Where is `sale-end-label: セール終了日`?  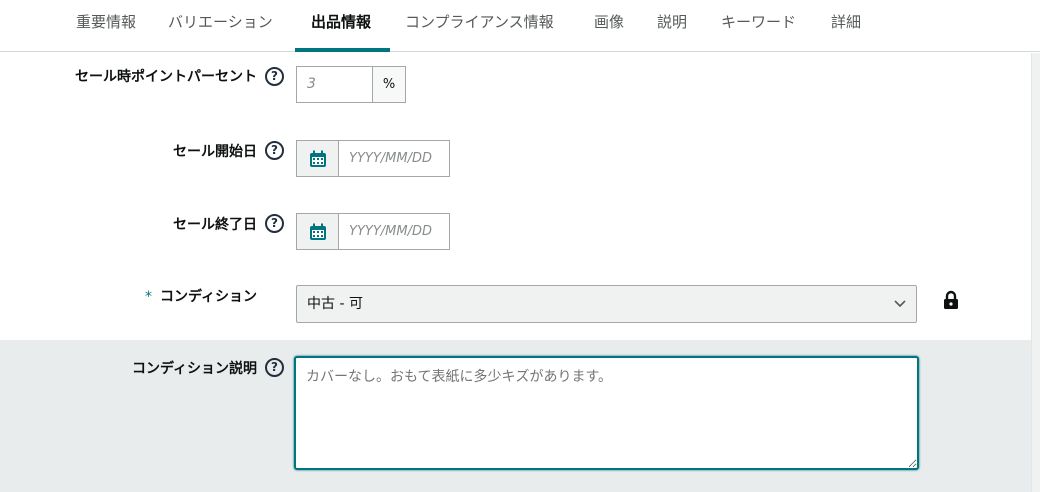
sale-end-label: セール終了日 is located at coordinates (215, 225).